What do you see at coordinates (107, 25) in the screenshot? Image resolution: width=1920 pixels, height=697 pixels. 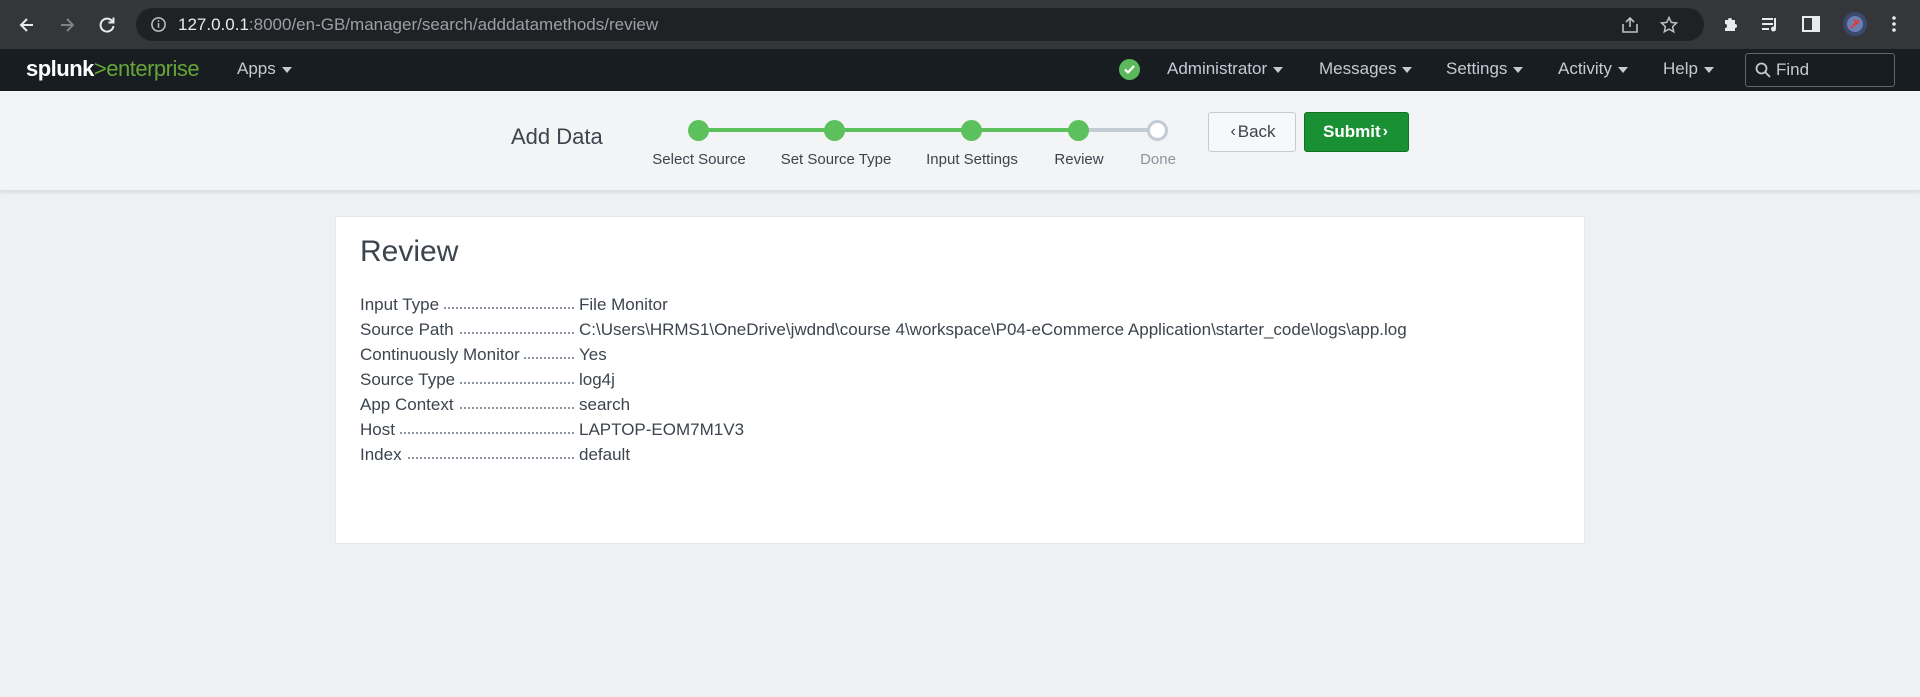 I see `reload-icon` at bounding box center [107, 25].